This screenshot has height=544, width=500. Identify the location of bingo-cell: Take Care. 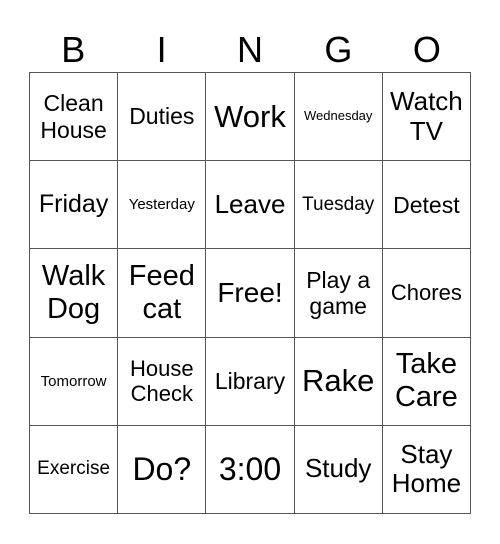
(426, 381).